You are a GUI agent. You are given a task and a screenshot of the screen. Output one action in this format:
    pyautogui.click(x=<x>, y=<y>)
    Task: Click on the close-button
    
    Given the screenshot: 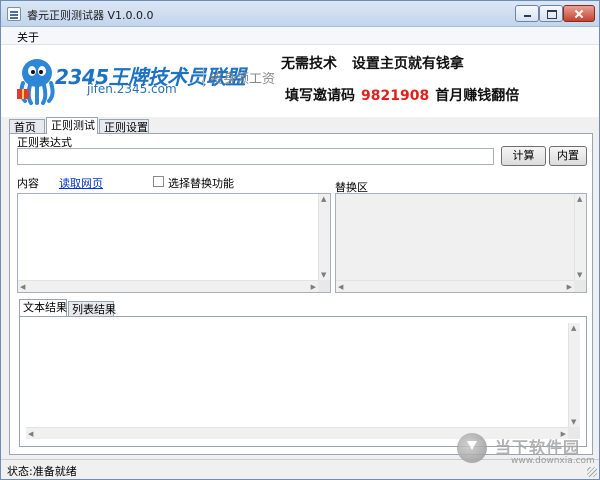 What is the action you would take?
    pyautogui.click(x=579, y=13)
    